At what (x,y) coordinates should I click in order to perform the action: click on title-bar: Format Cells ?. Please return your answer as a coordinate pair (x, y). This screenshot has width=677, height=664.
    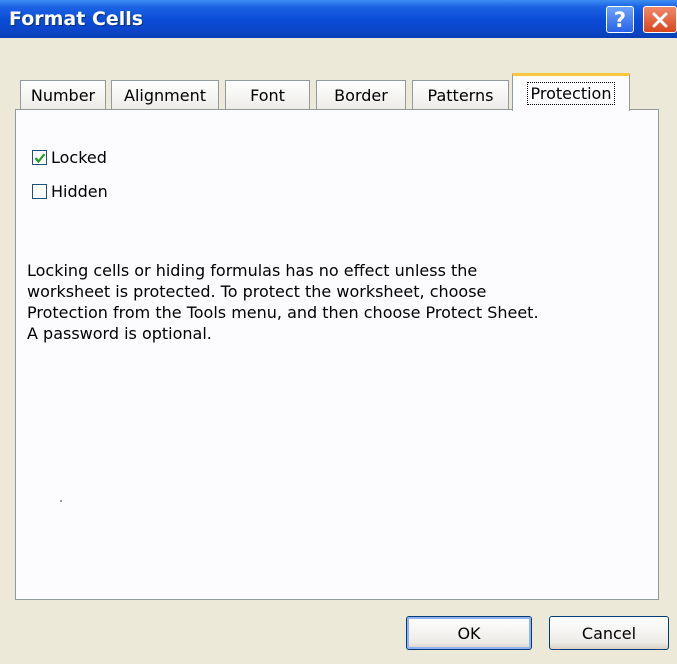
    Looking at the image, I should click on (338, 19).